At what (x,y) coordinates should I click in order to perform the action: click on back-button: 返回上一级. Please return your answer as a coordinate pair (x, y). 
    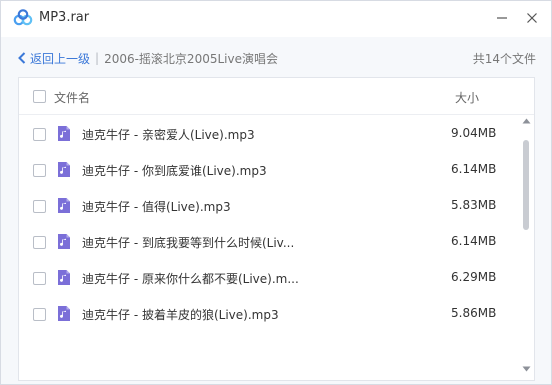
    Looking at the image, I should click on (54, 58).